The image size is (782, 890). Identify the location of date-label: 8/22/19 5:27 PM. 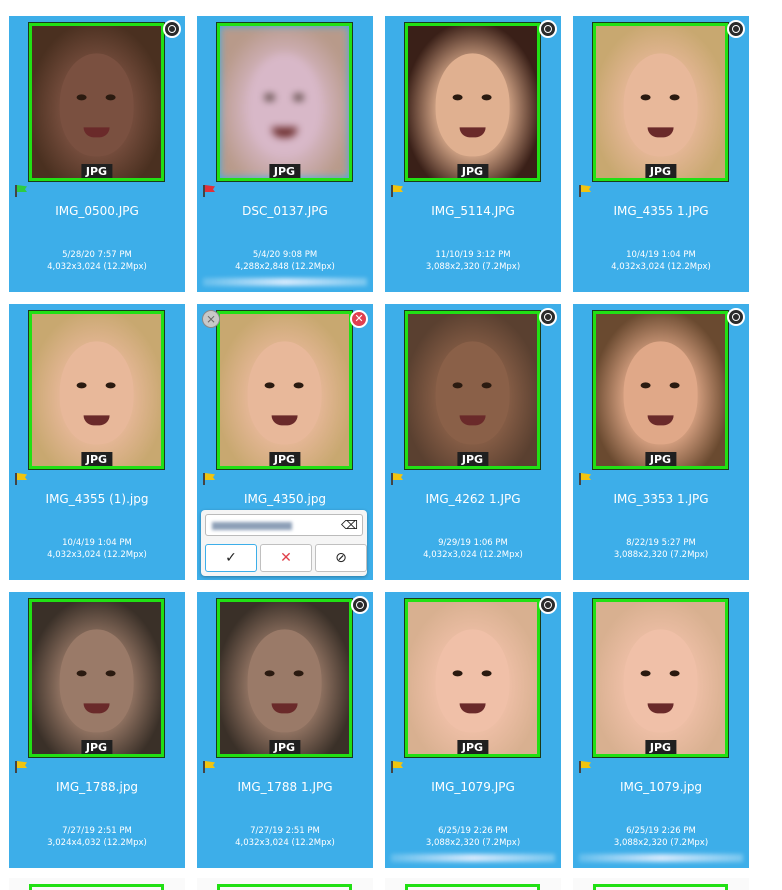
(661, 543).